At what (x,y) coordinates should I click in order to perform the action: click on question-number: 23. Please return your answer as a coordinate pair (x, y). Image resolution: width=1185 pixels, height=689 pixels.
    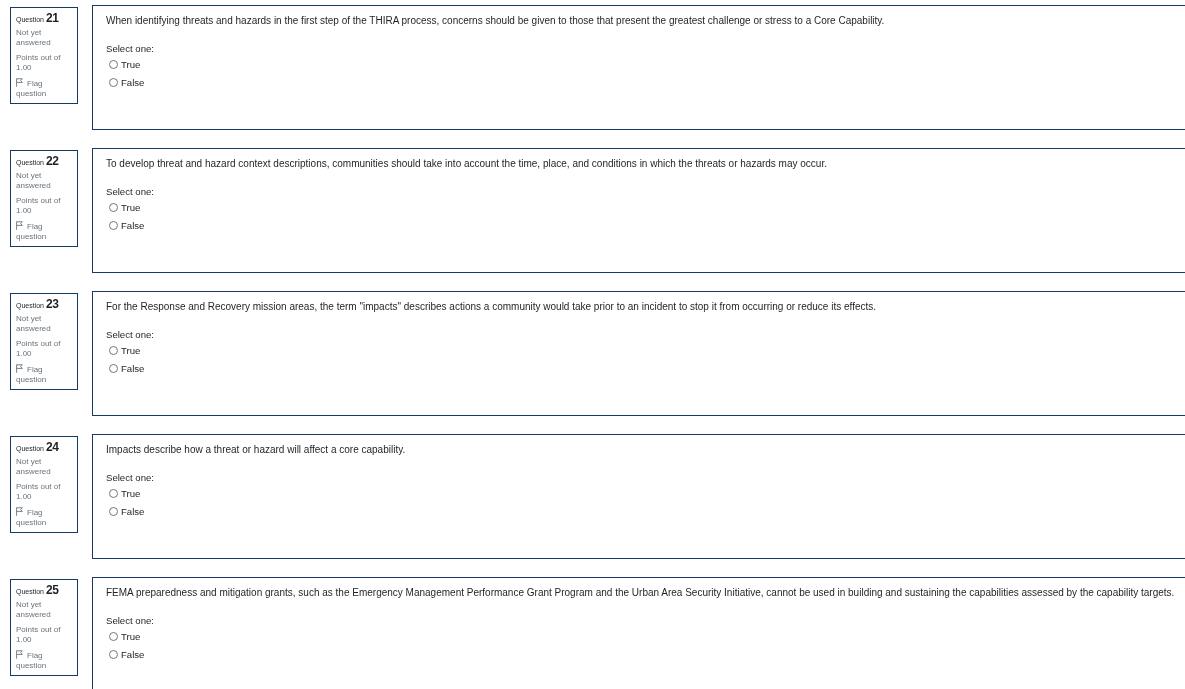
    Looking at the image, I should click on (52, 304).